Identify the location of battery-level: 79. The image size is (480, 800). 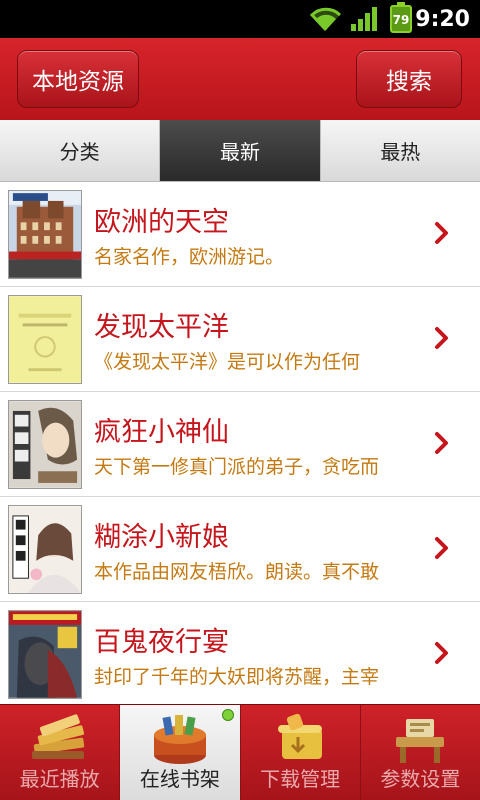
(401, 20).